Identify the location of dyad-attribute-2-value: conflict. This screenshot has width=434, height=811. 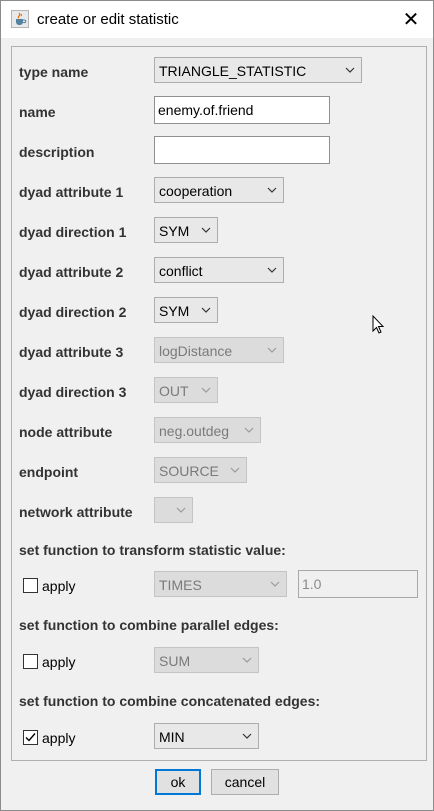
(181, 271).